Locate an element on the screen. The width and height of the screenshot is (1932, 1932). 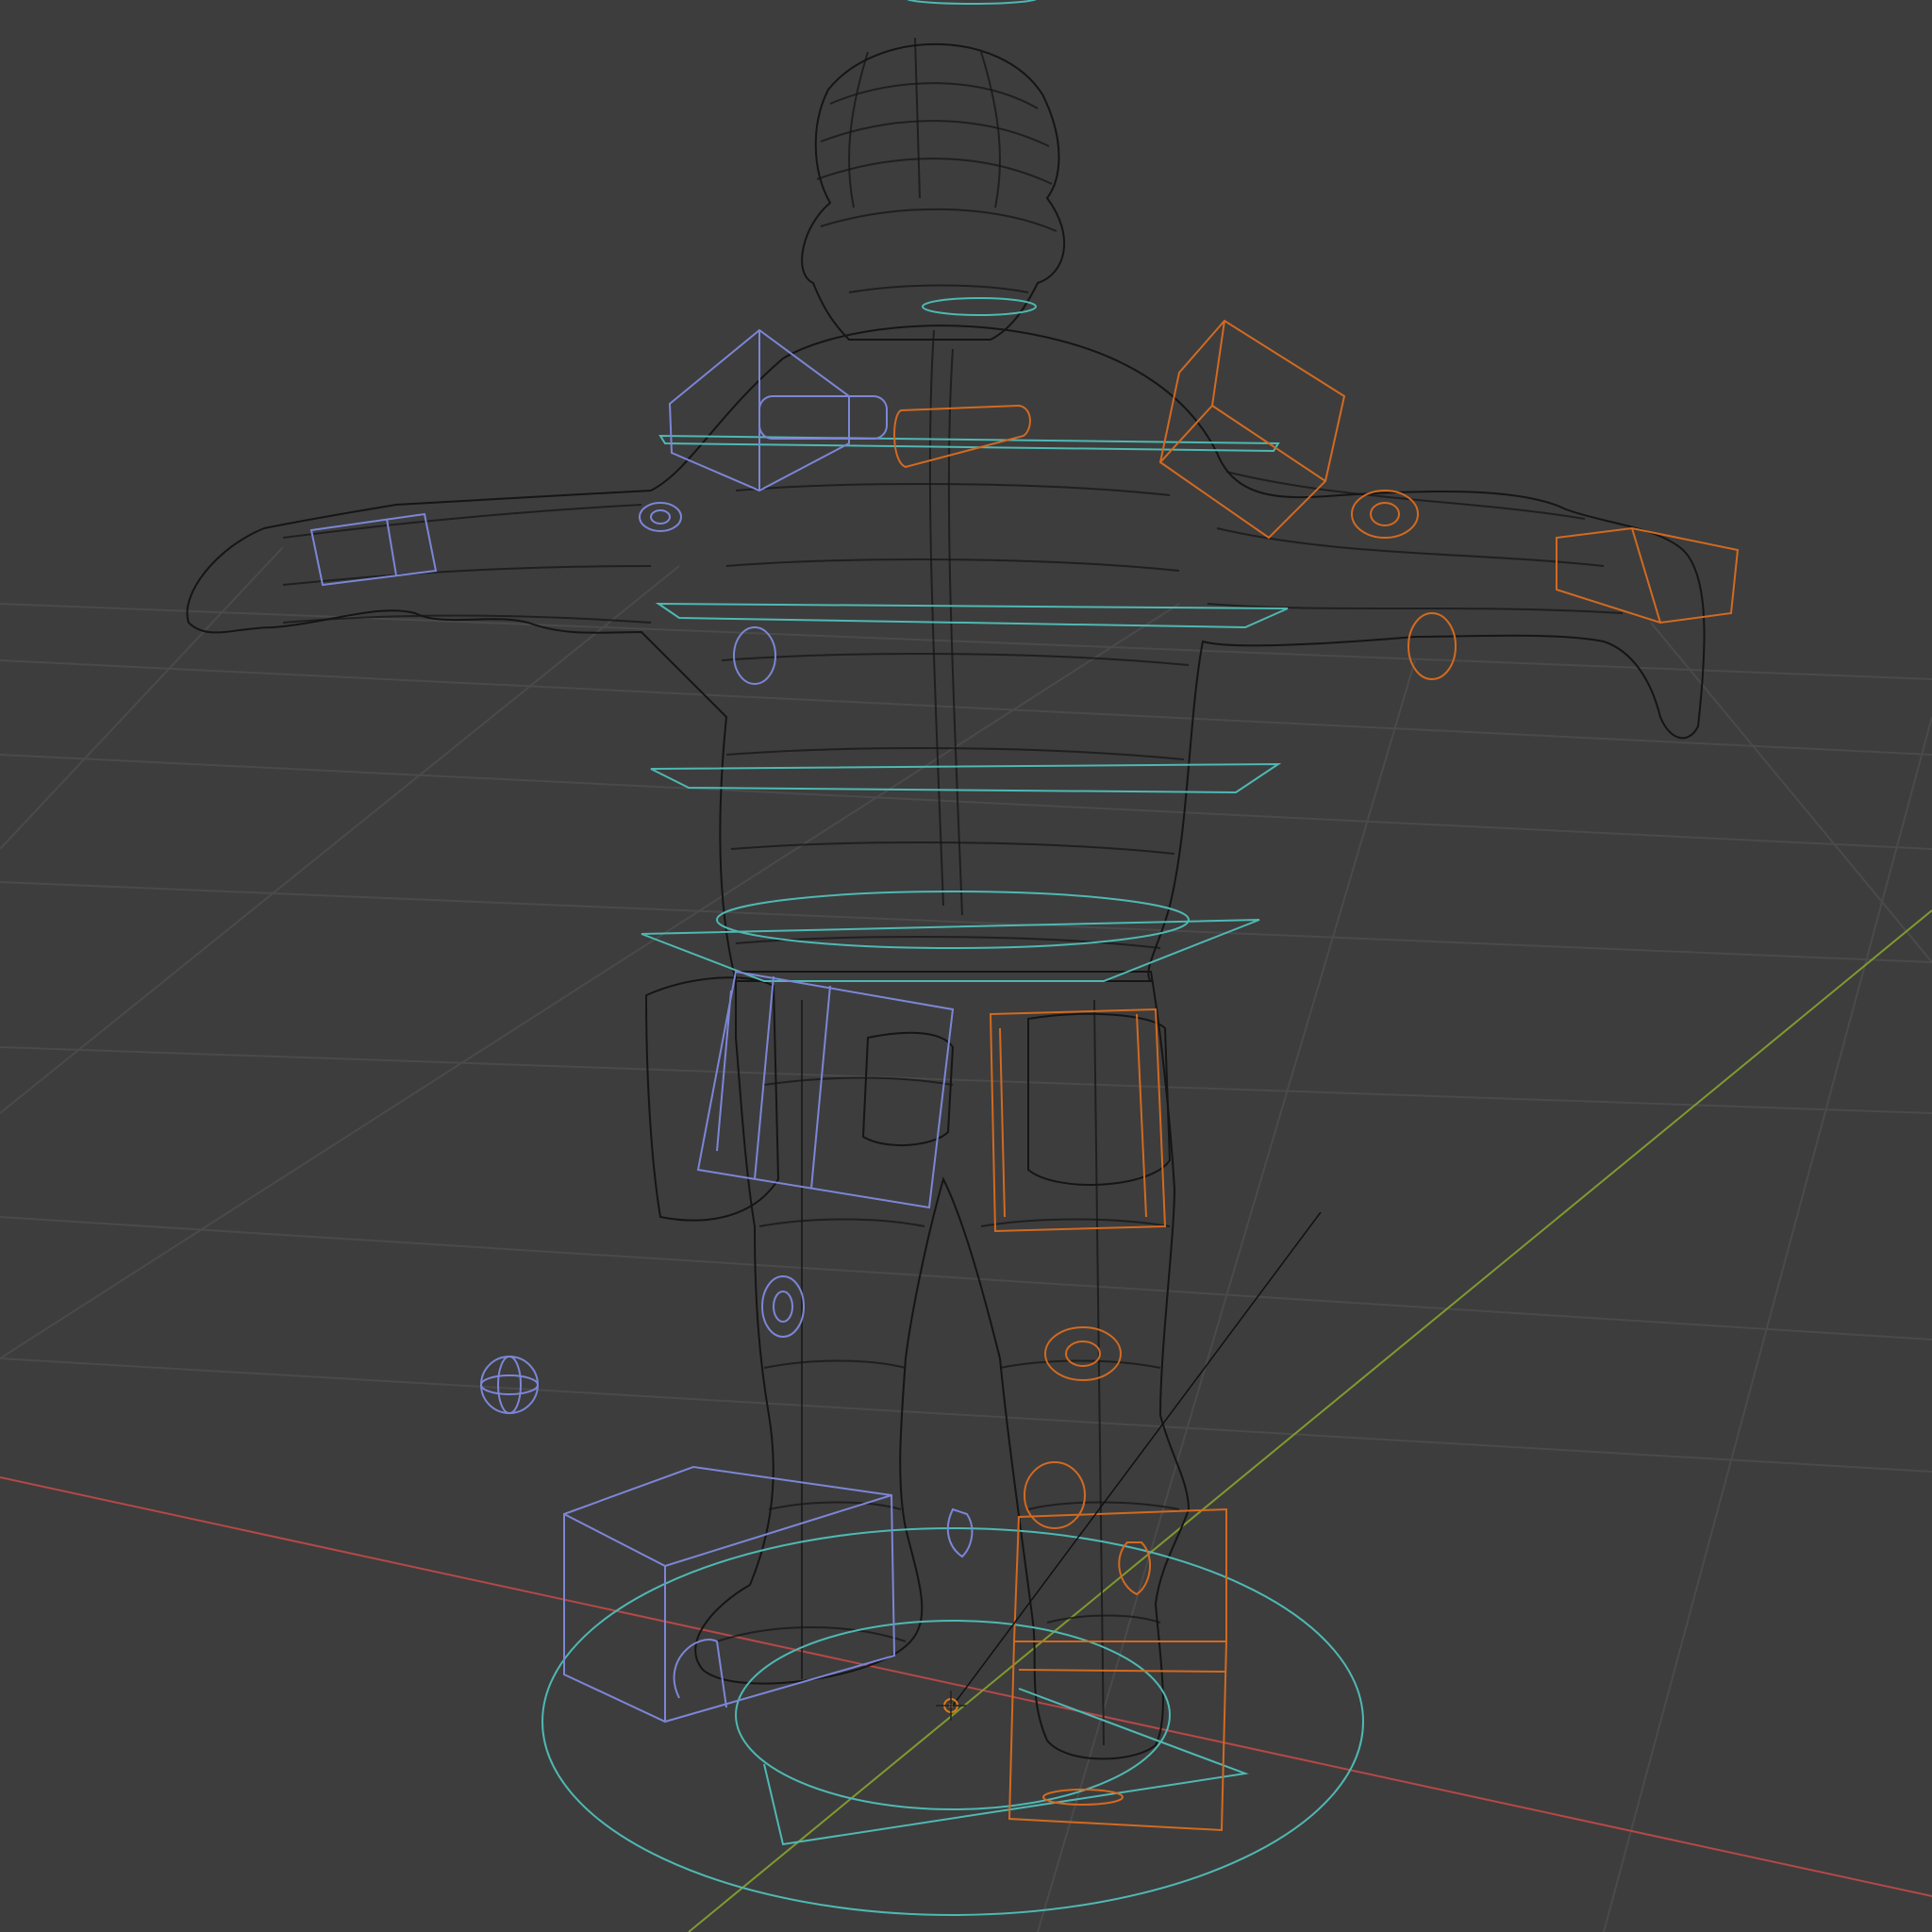
root-direction-arrow is located at coordinates (1006, 1767).